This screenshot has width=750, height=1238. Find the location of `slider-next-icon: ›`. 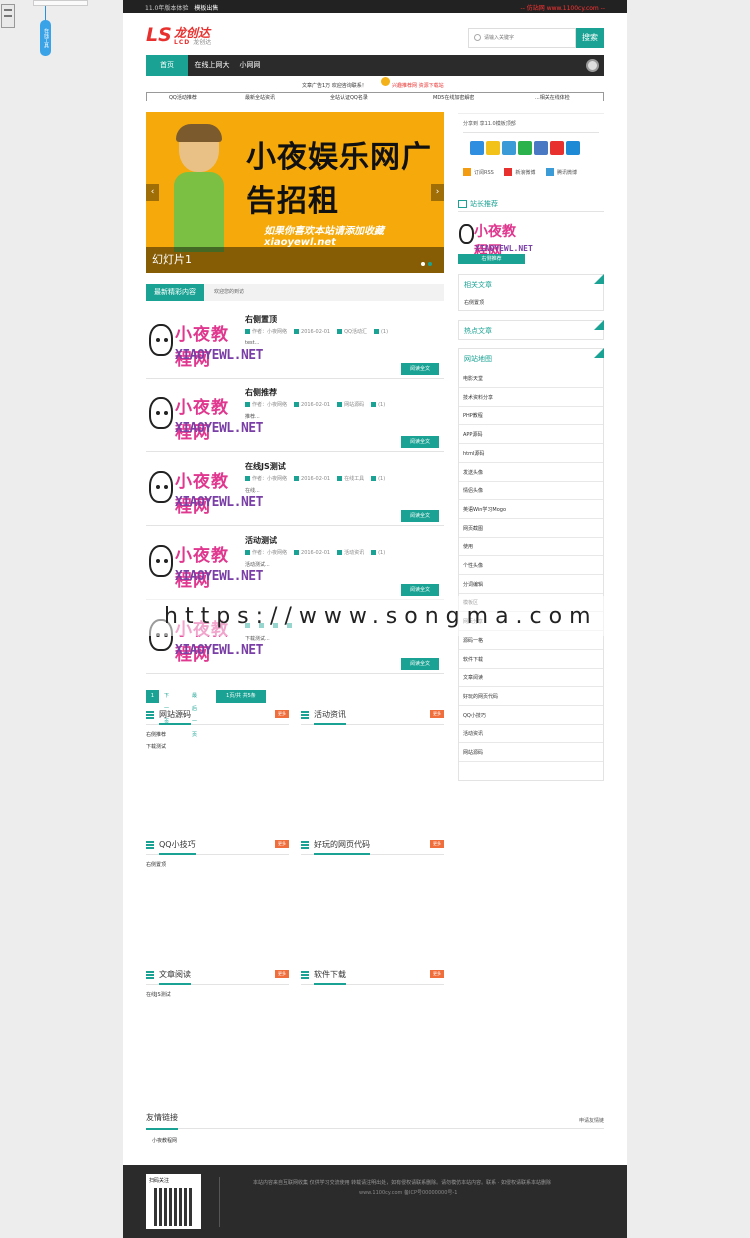

slider-next-icon: › is located at coordinates (437, 192).